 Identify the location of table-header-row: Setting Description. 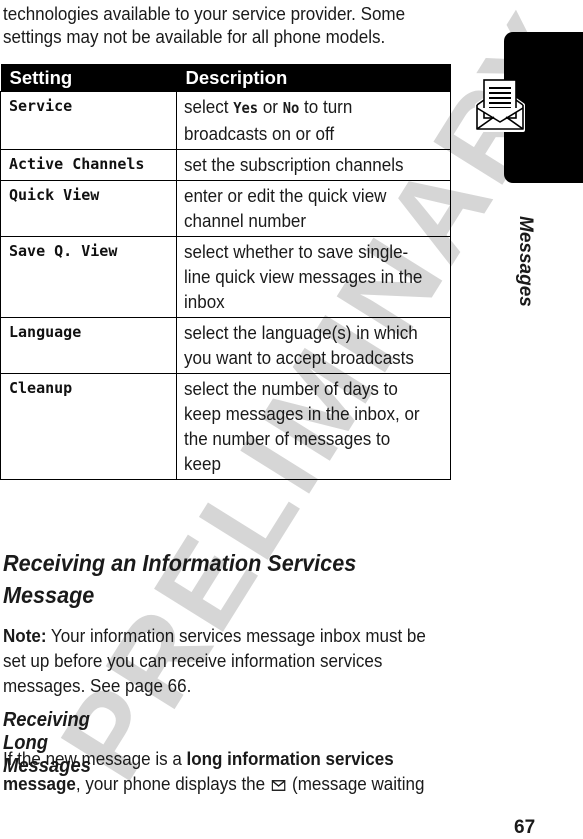
(225, 78).